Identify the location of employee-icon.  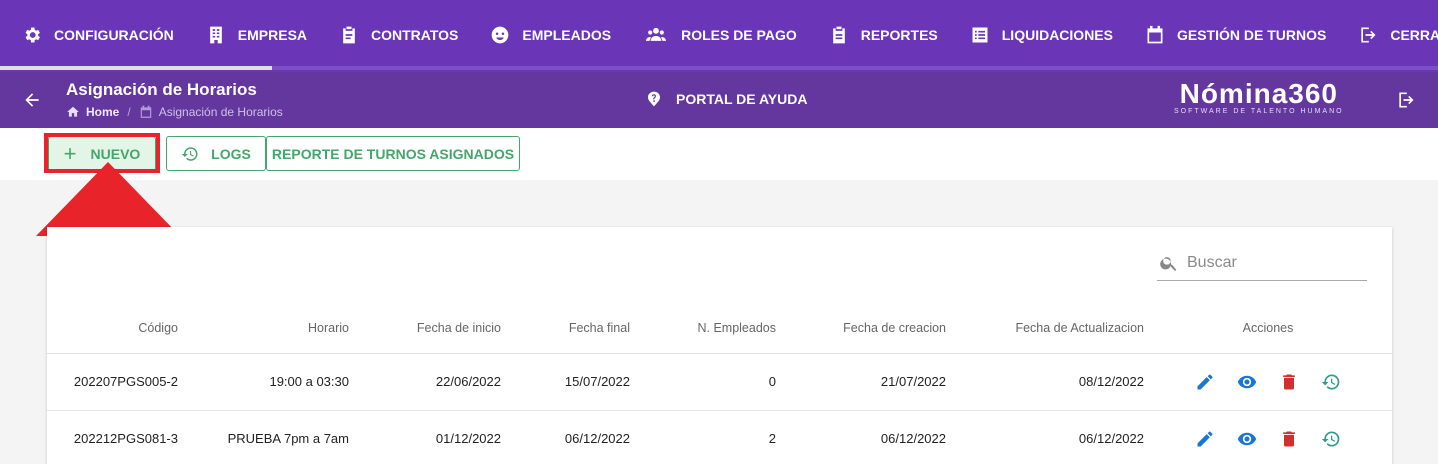
(500, 35).